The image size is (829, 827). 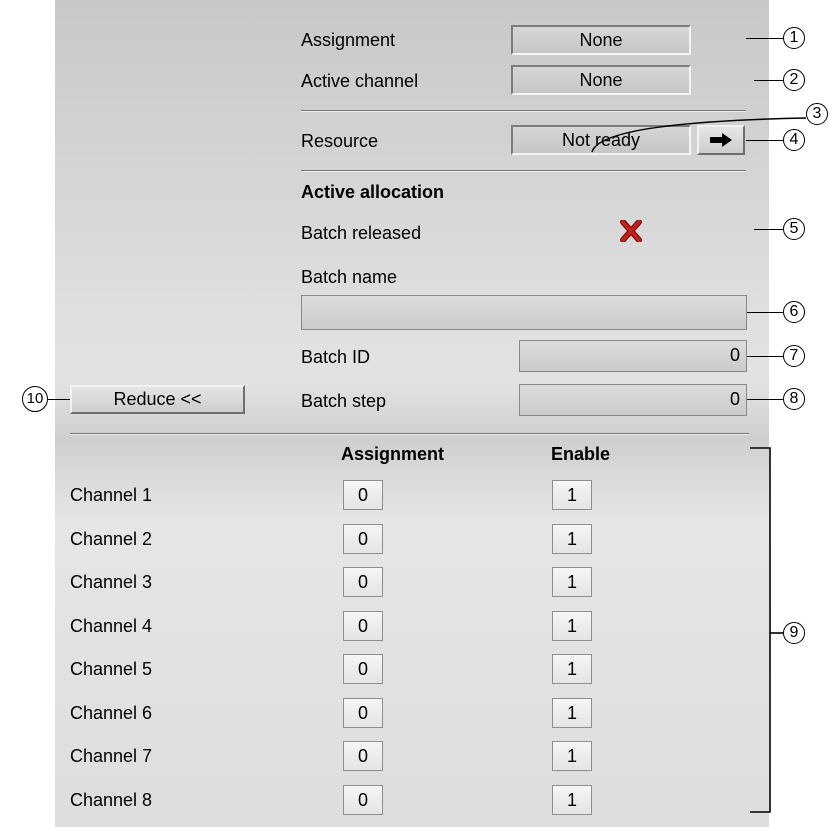 What do you see at coordinates (344, 401) in the screenshot?
I see `batch-step-label: Batch step` at bounding box center [344, 401].